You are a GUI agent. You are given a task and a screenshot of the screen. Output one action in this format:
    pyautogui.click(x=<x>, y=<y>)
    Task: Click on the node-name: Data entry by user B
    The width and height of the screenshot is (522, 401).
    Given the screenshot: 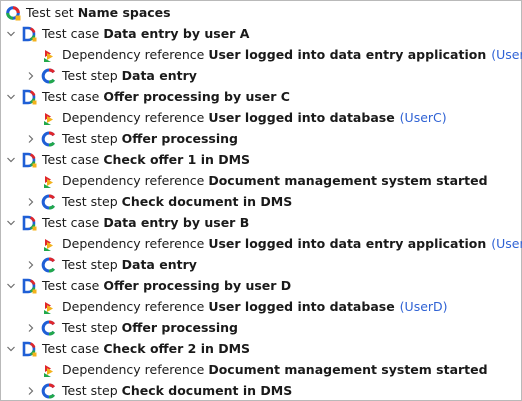 What is the action you would take?
    pyautogui.click(x=176, y=222)
    